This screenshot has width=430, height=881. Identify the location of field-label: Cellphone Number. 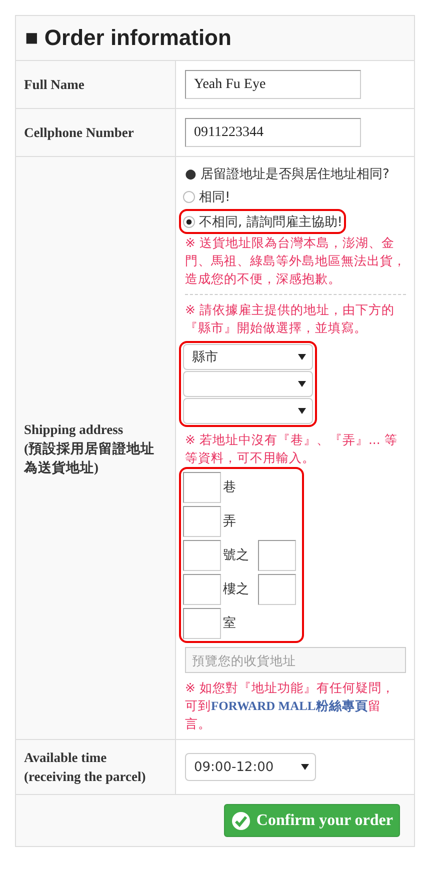
(79, 133).